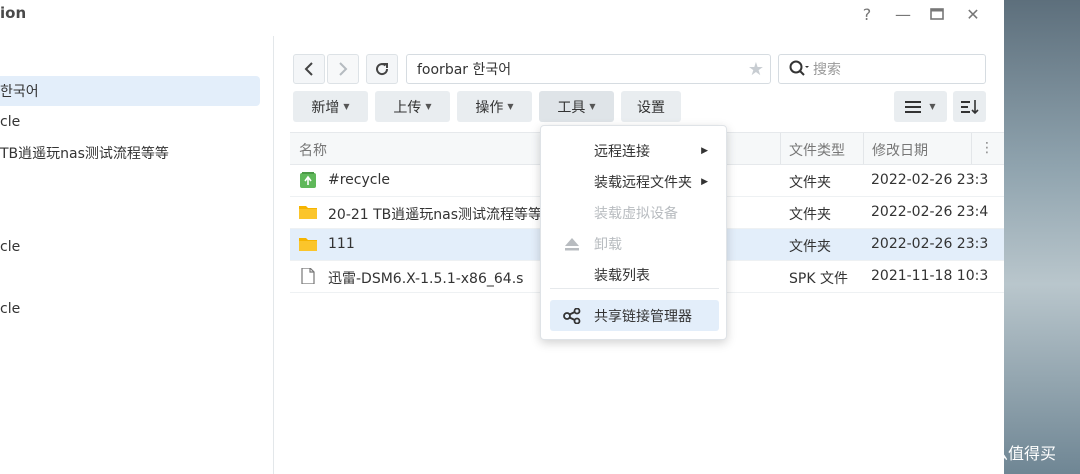  What do you see at coordinates (84, 154) in the screenshot?
I see `sidebar-item-label: TB逍遥玩nas测试流程等等` at bounding box center [84, 154].